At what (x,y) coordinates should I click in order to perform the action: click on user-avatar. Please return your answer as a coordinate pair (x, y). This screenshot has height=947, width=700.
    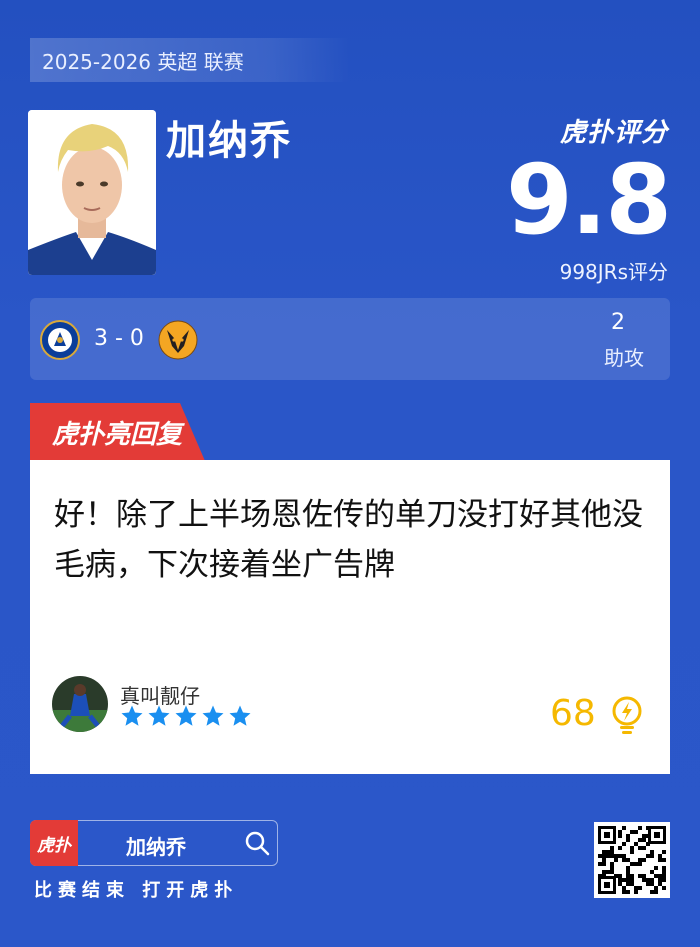
    Looking at the image, I should click on (80, 704).